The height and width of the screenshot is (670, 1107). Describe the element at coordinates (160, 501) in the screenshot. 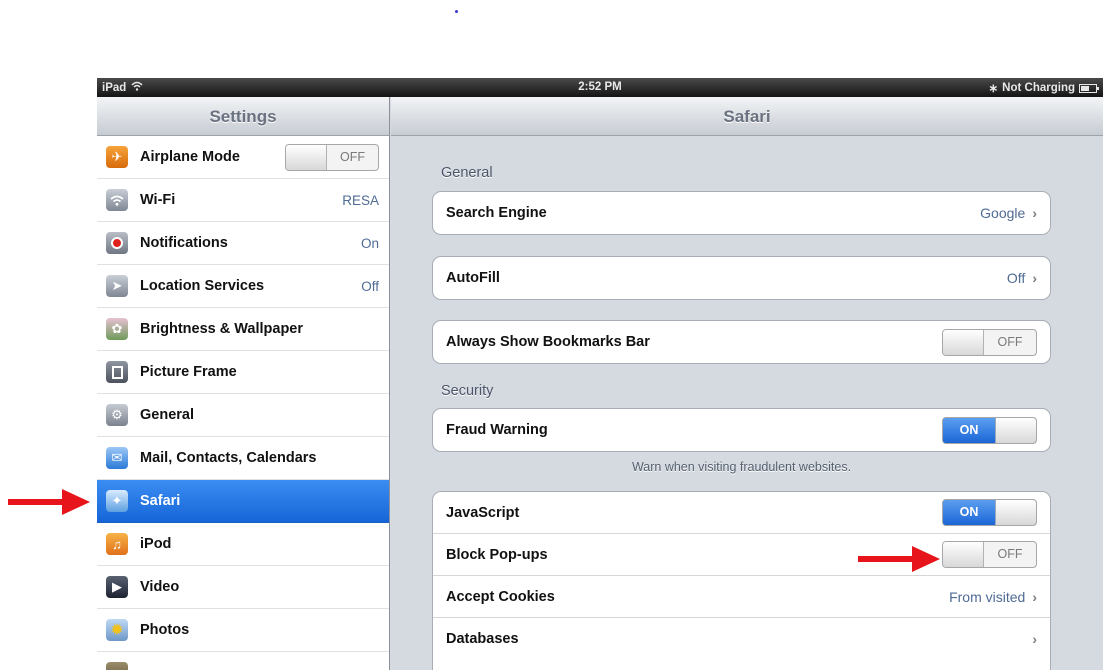

I see `sidebar-item-label: Safari` at that location.